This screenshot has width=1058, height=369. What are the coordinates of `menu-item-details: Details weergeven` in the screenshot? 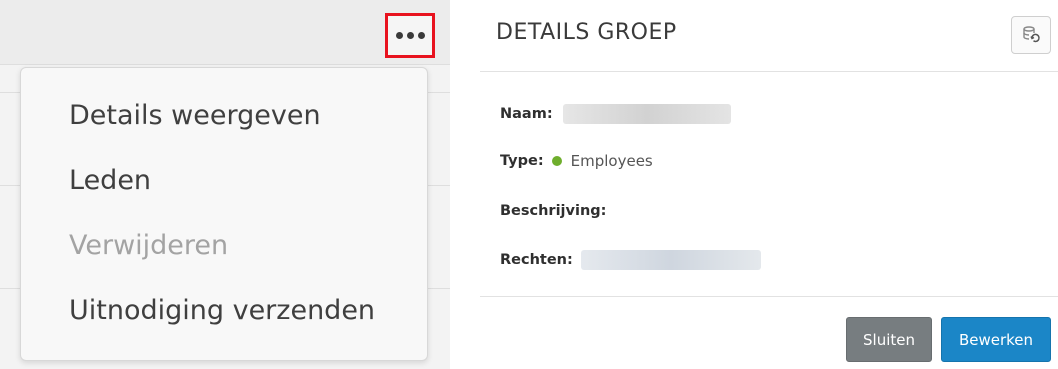 It's located at (195, 115).